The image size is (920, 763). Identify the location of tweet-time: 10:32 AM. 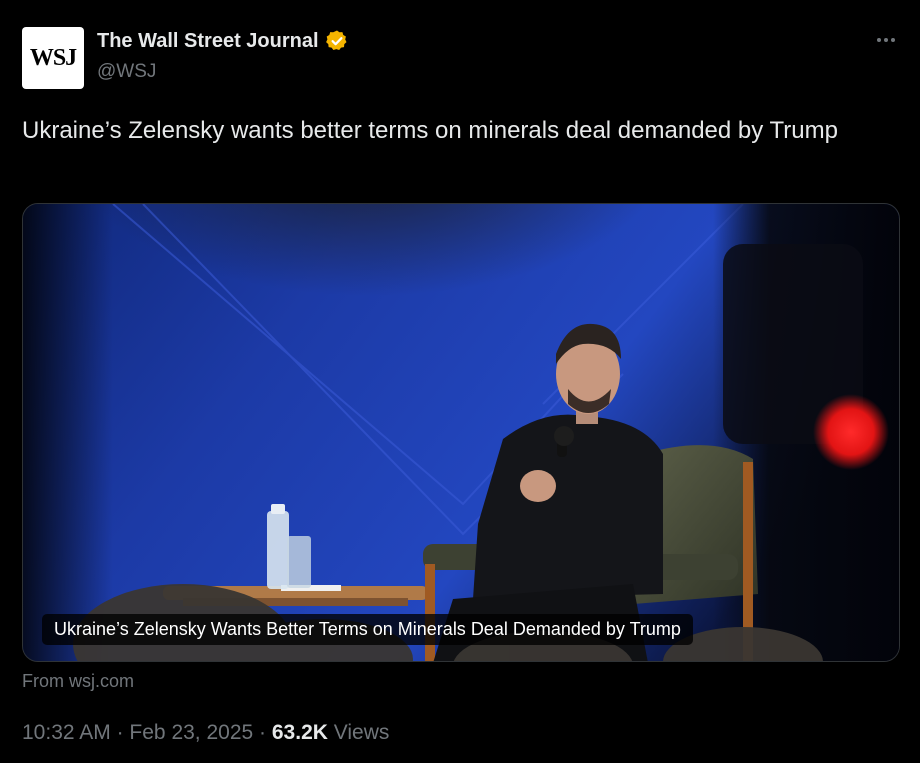
(66, 732).